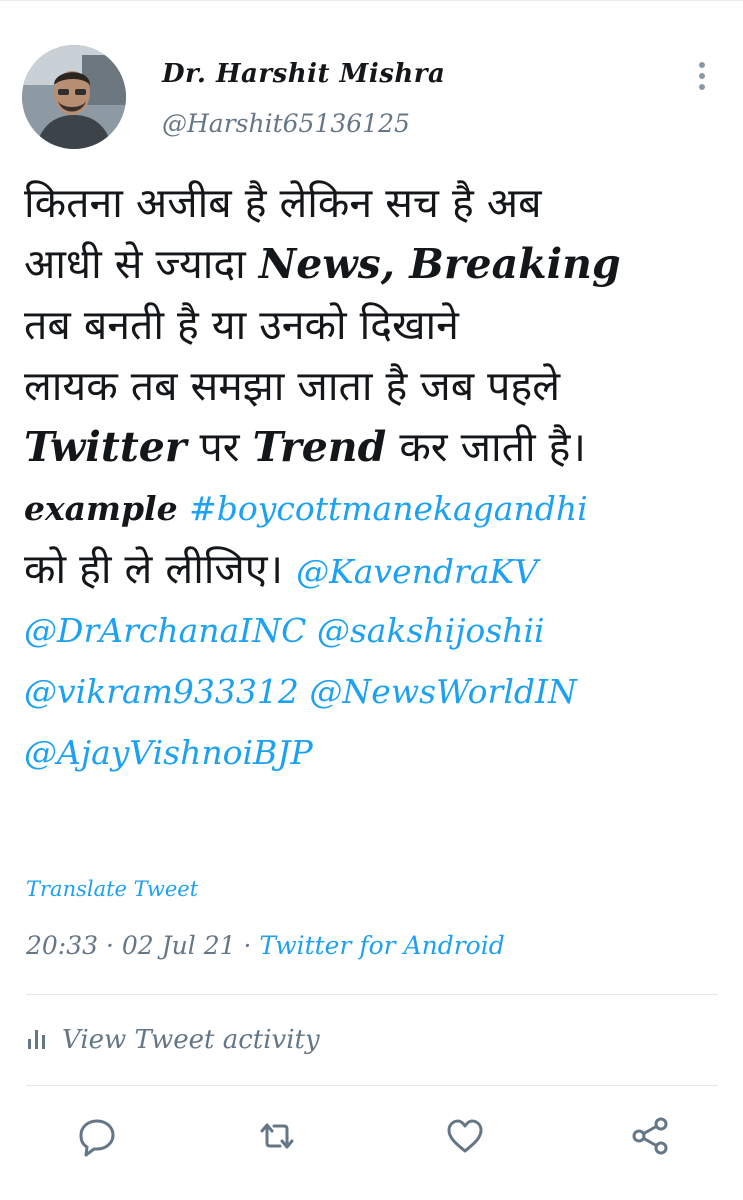 This screenshot has height=1200, width=743. I want to click on tweet-text-segment: लायक तब समझा जाता है जब पहले, so click(292, 386).